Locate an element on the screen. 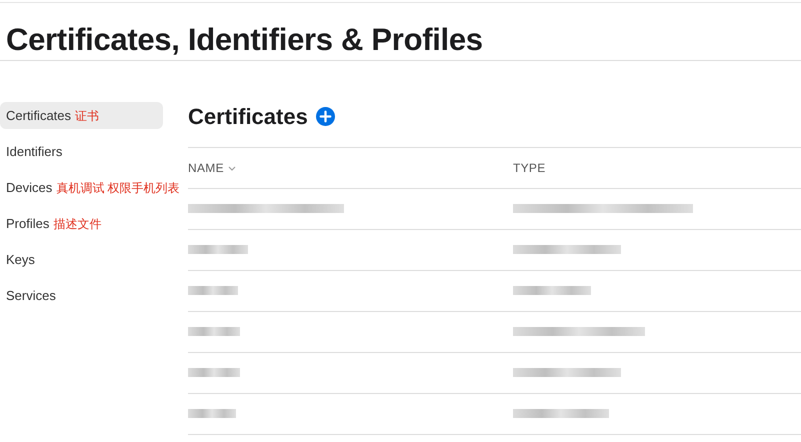  sidebar-item: Services is located at coordinates (84, 296).